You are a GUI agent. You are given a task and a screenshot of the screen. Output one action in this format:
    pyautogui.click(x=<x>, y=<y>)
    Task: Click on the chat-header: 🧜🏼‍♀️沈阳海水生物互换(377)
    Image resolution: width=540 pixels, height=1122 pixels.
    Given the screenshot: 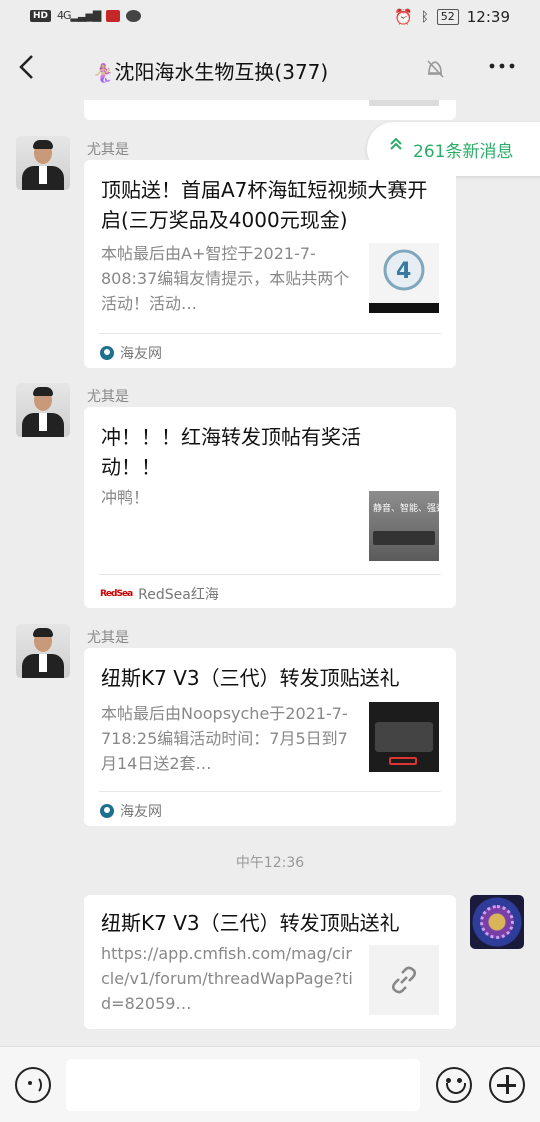 What is the action you would take?
    pyautogui.click(x=270, y=68)
    